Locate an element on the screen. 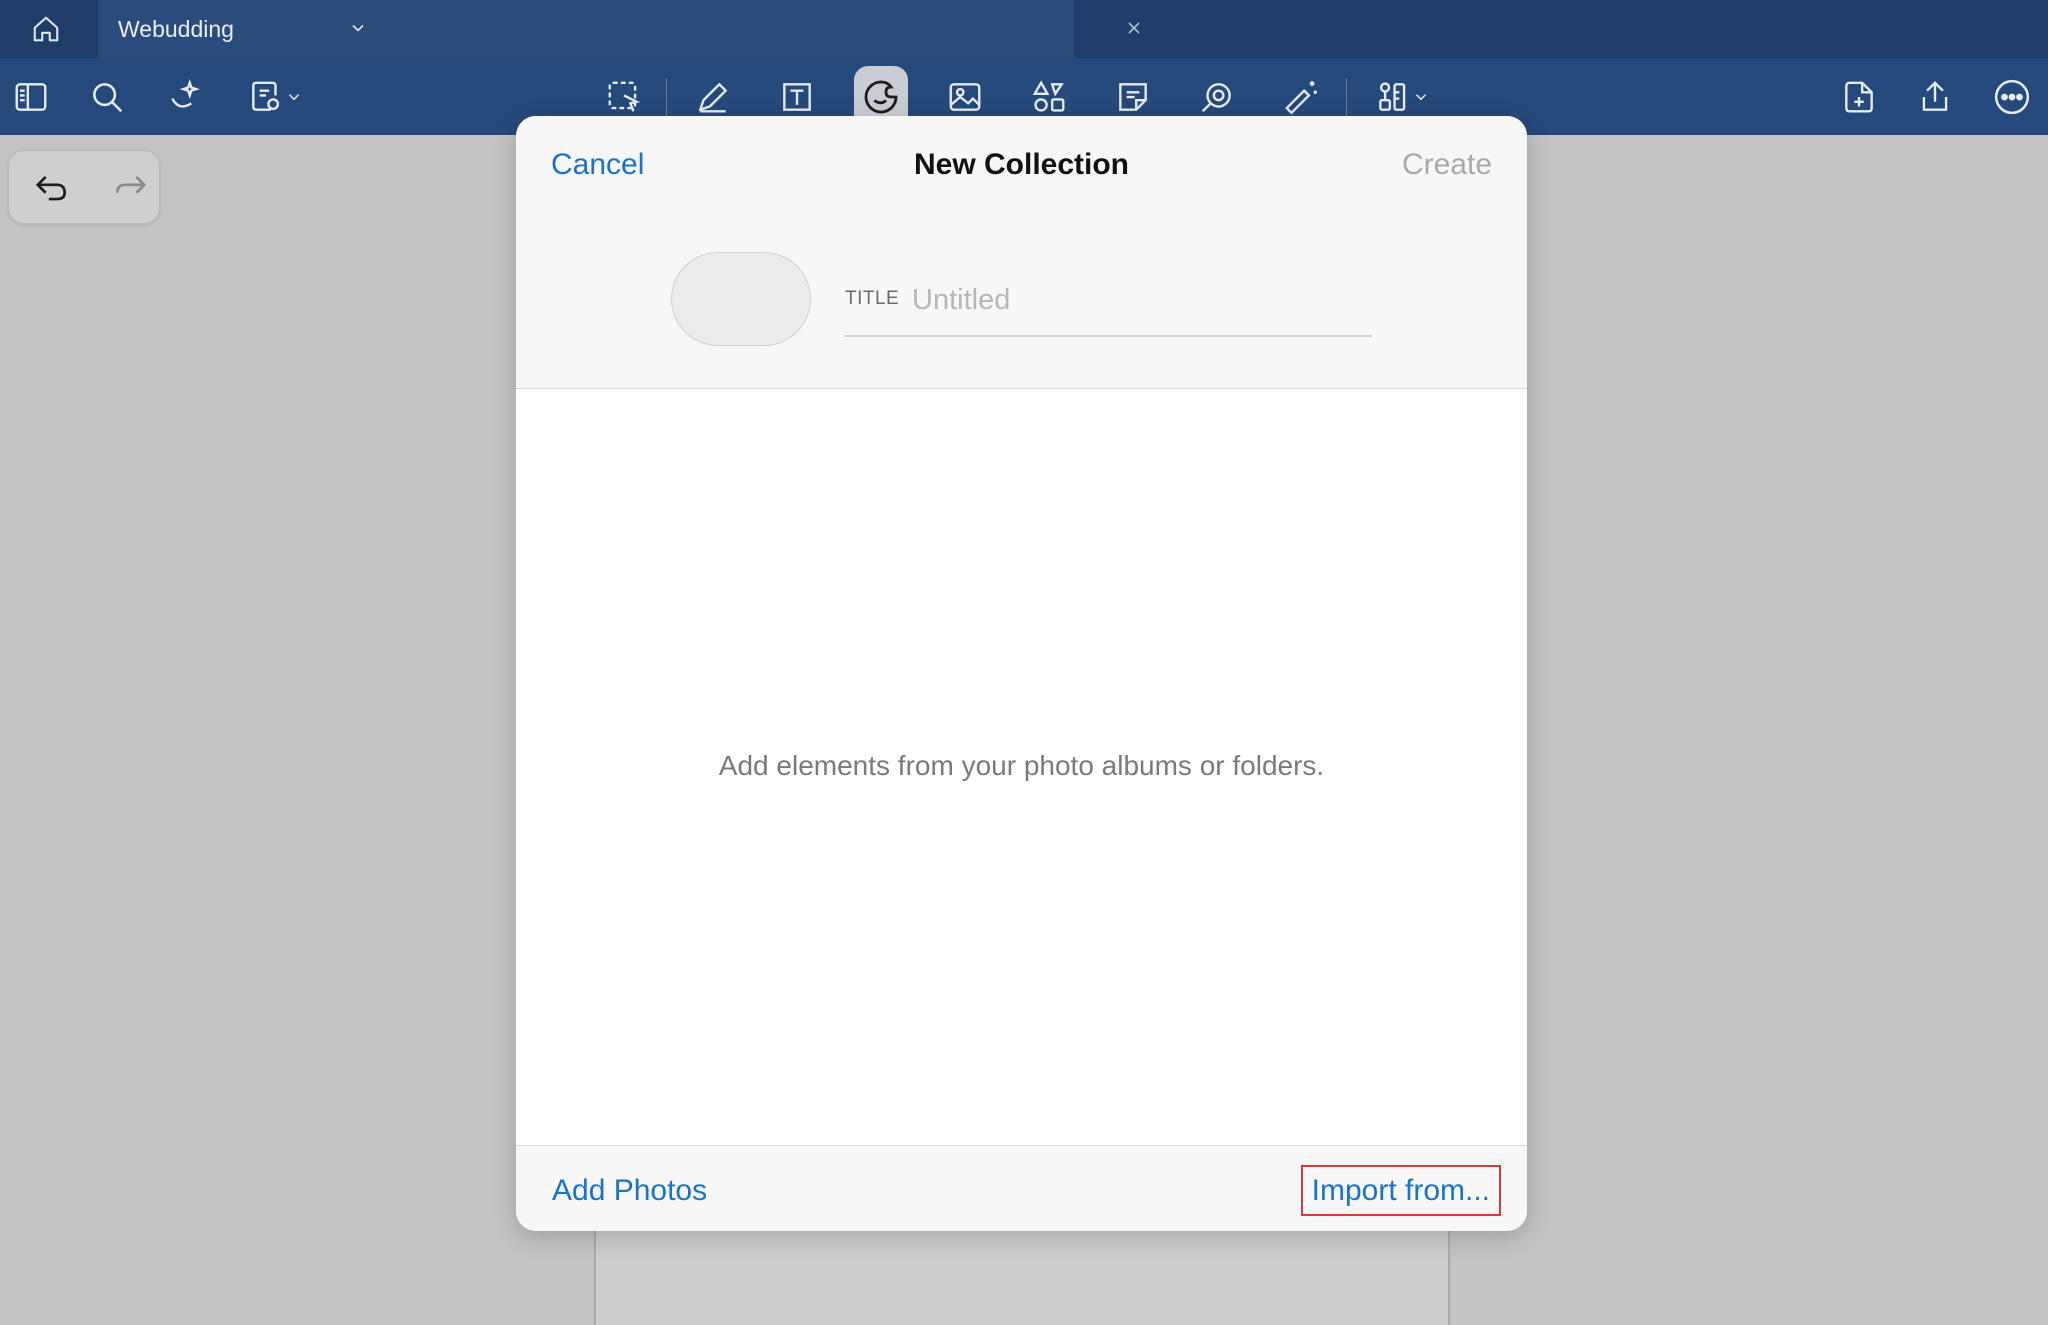 Image resolution: width=2048 pixels, height=1325 pixels. add-page-button is located at coordinates (1859, 97).